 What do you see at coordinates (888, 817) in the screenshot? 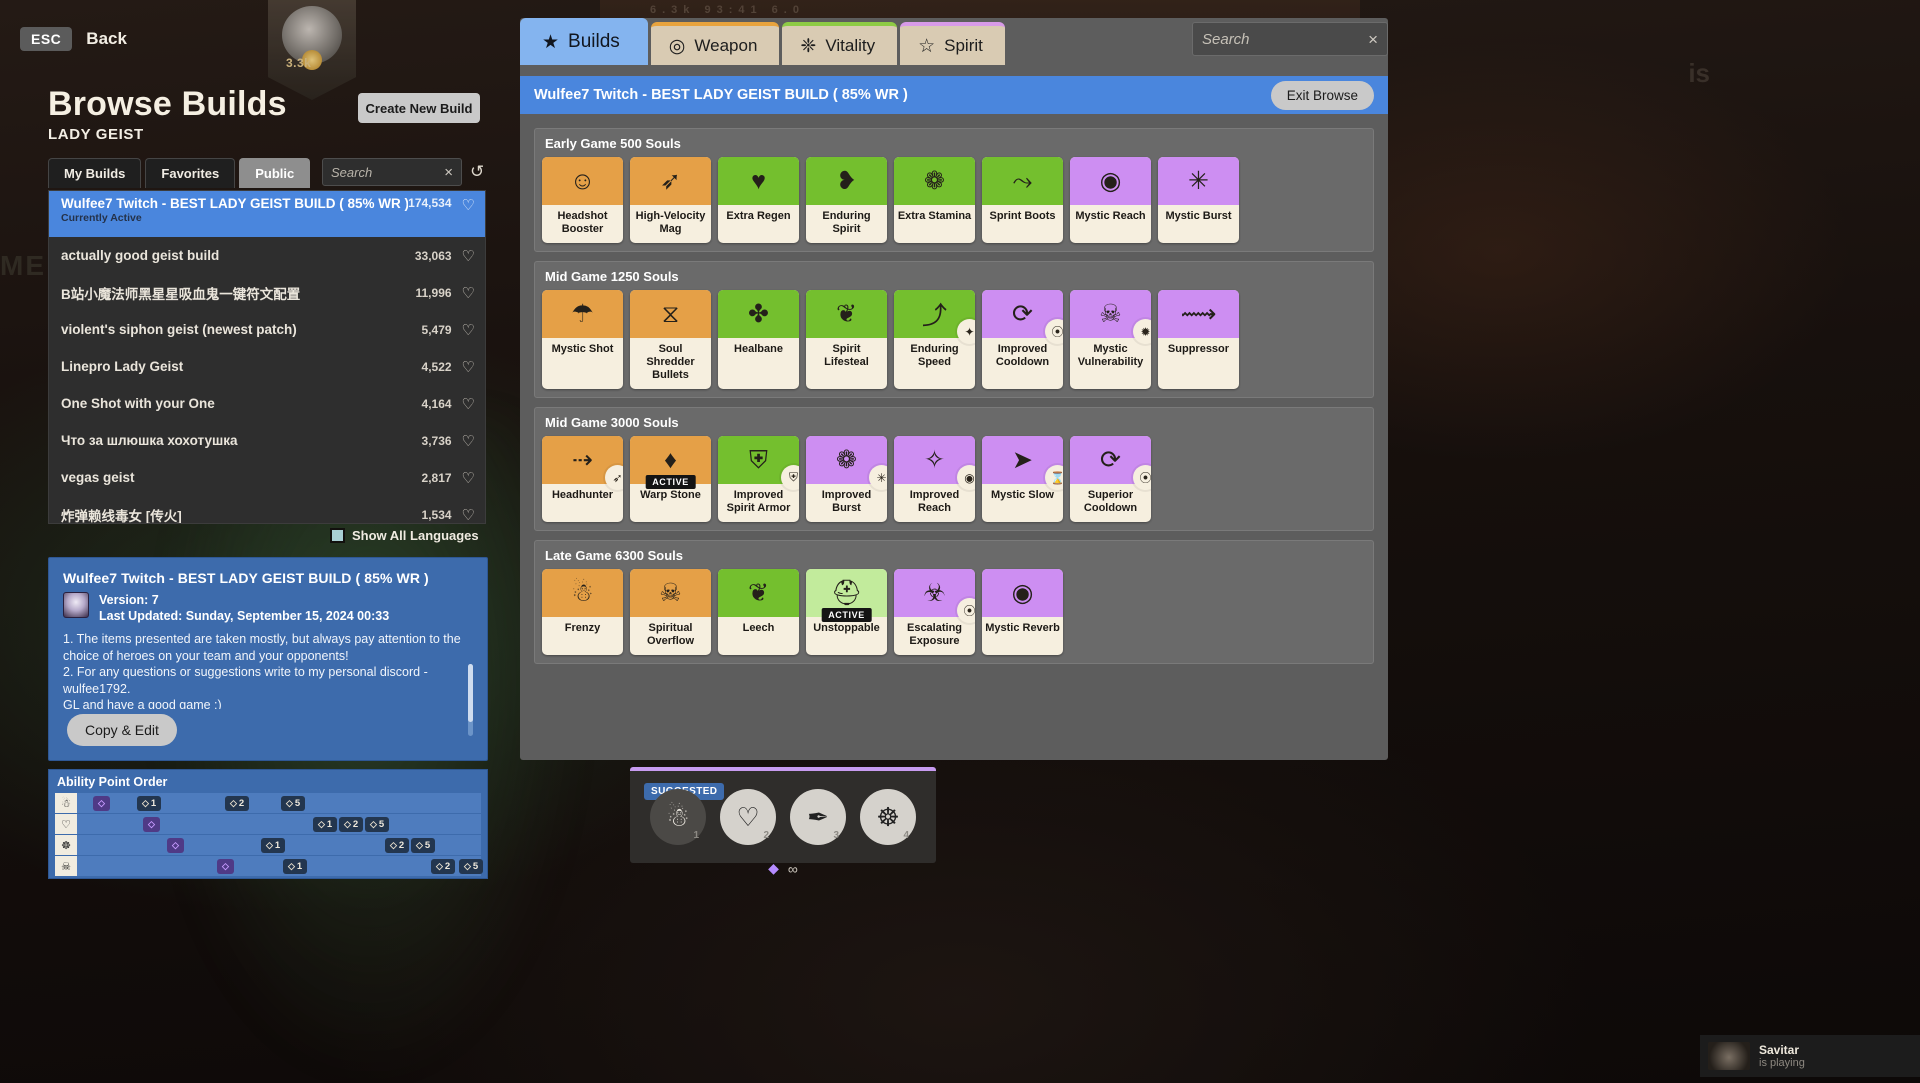
I see `ability-slot: ☸ 4` at bounding box center [888, 817].